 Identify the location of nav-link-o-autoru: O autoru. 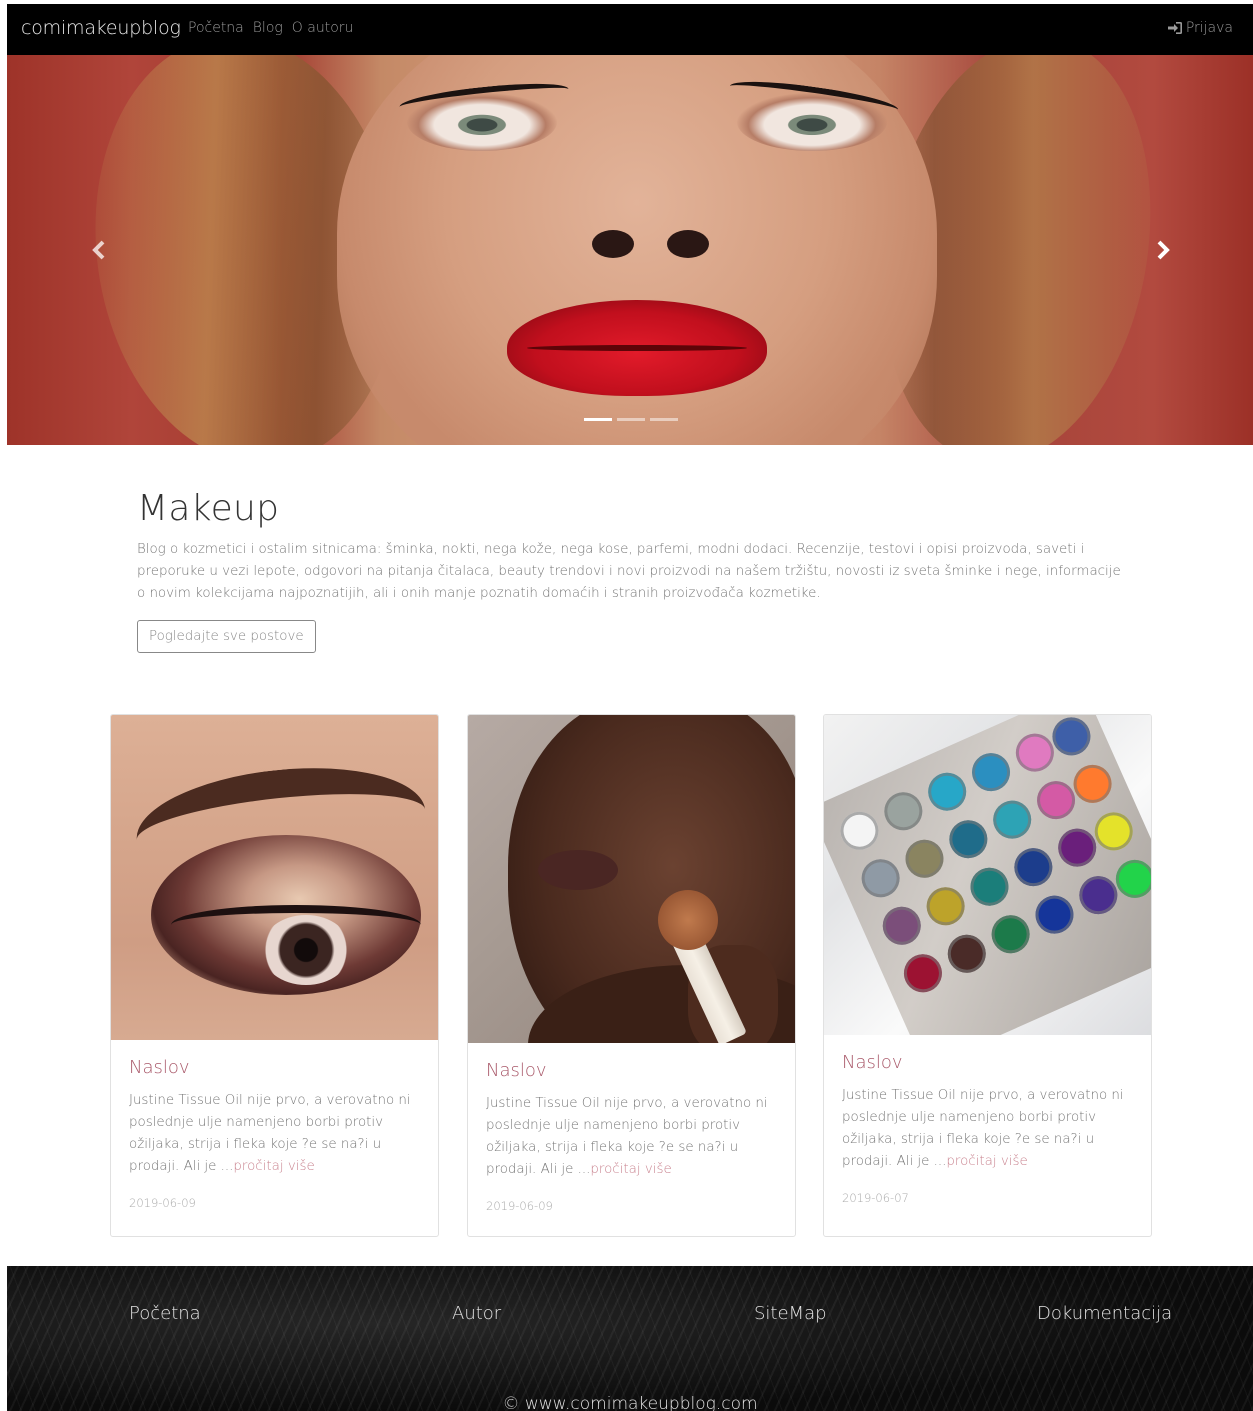
(323, 28).